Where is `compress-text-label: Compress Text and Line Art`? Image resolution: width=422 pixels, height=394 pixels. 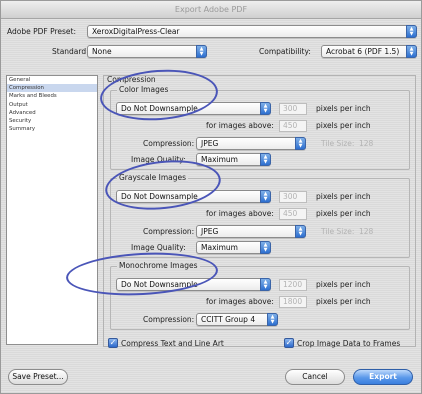 compress-text-label: Compress Text and Line Art is located at coordinates (172, 343).